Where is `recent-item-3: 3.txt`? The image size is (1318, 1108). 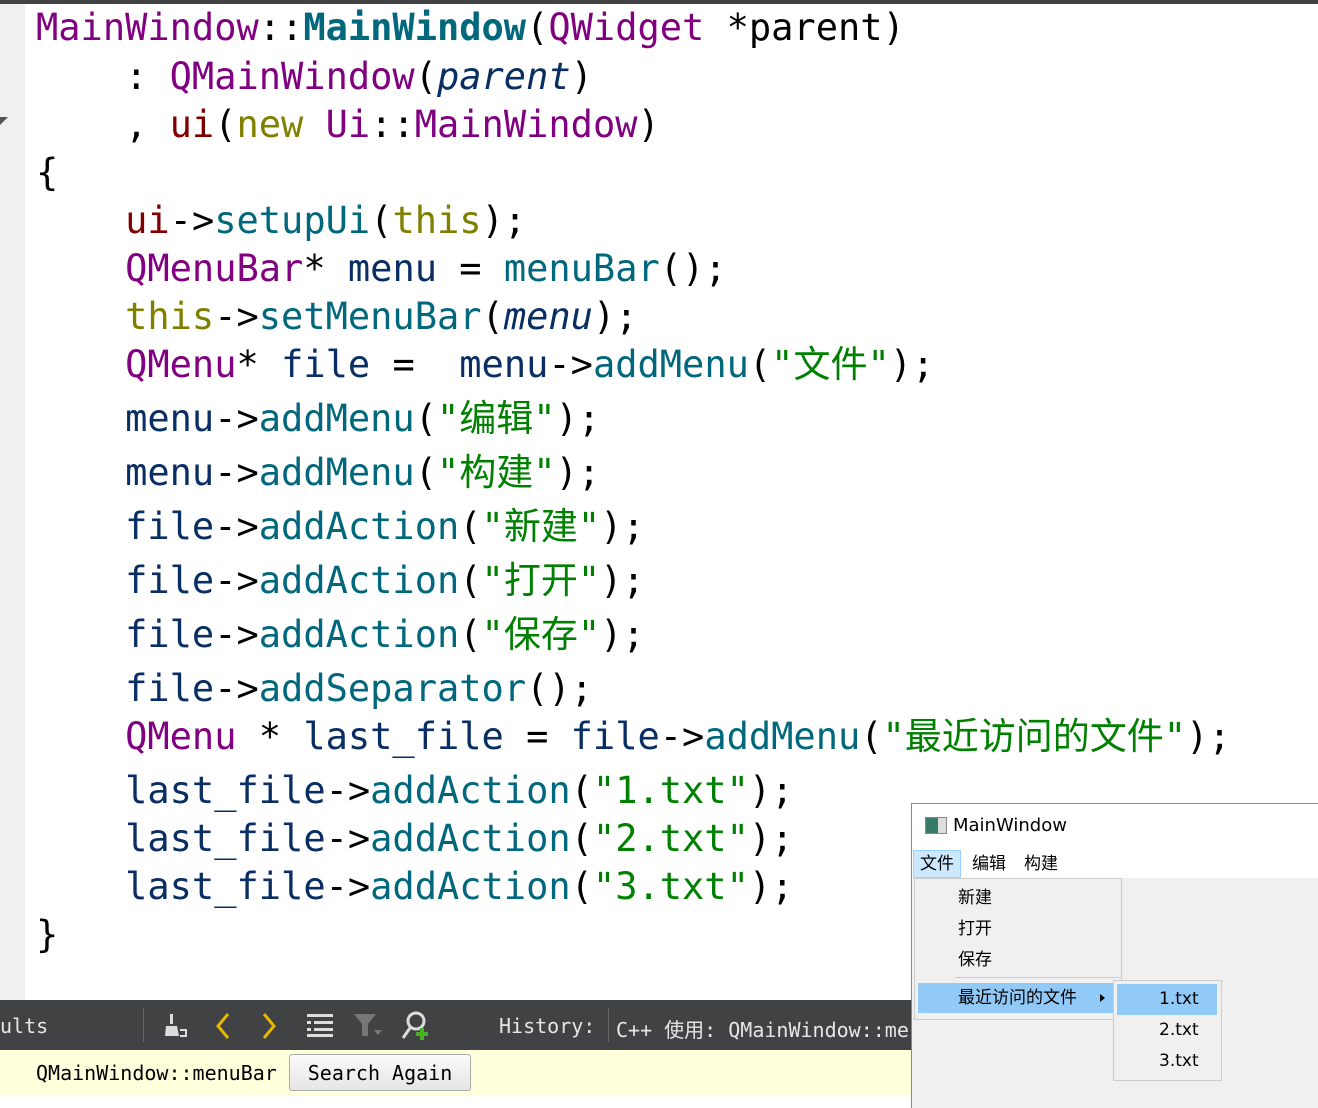 recent-item-3: 3.txt is located at coordinates (1167, 1061).